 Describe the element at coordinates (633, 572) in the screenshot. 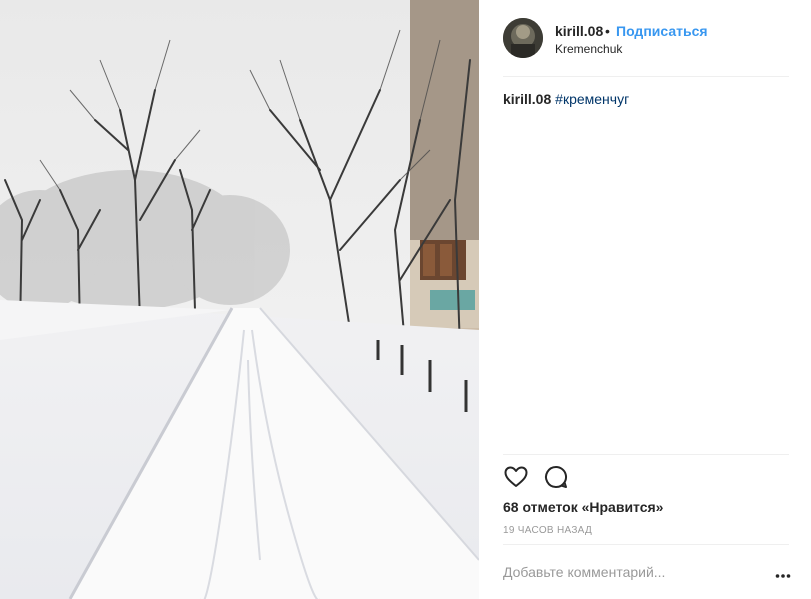

I see `comment-input` at that location.